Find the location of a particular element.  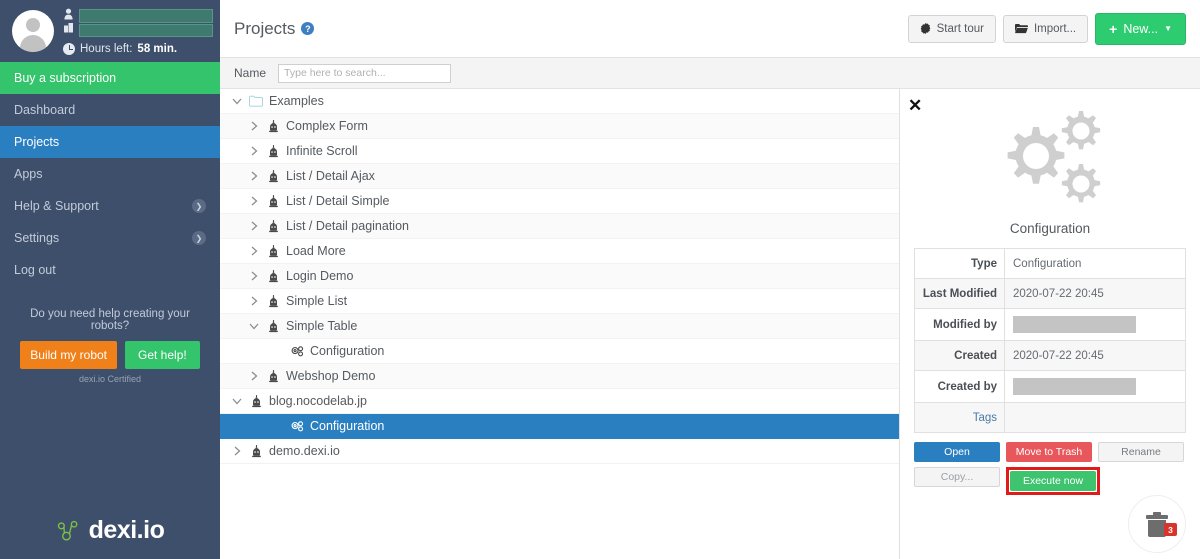

help-buttons: Build my robot Get help! is located at coordinates (110, 355).